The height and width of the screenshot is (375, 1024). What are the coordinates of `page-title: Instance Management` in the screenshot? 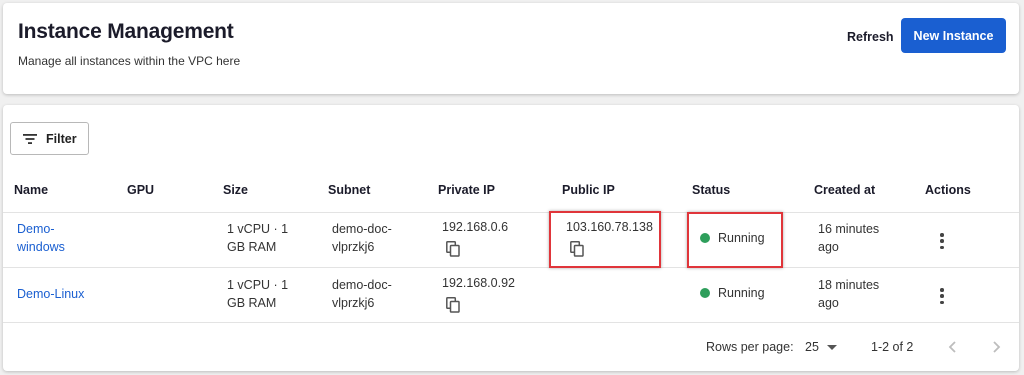 It's located at (126, 31).